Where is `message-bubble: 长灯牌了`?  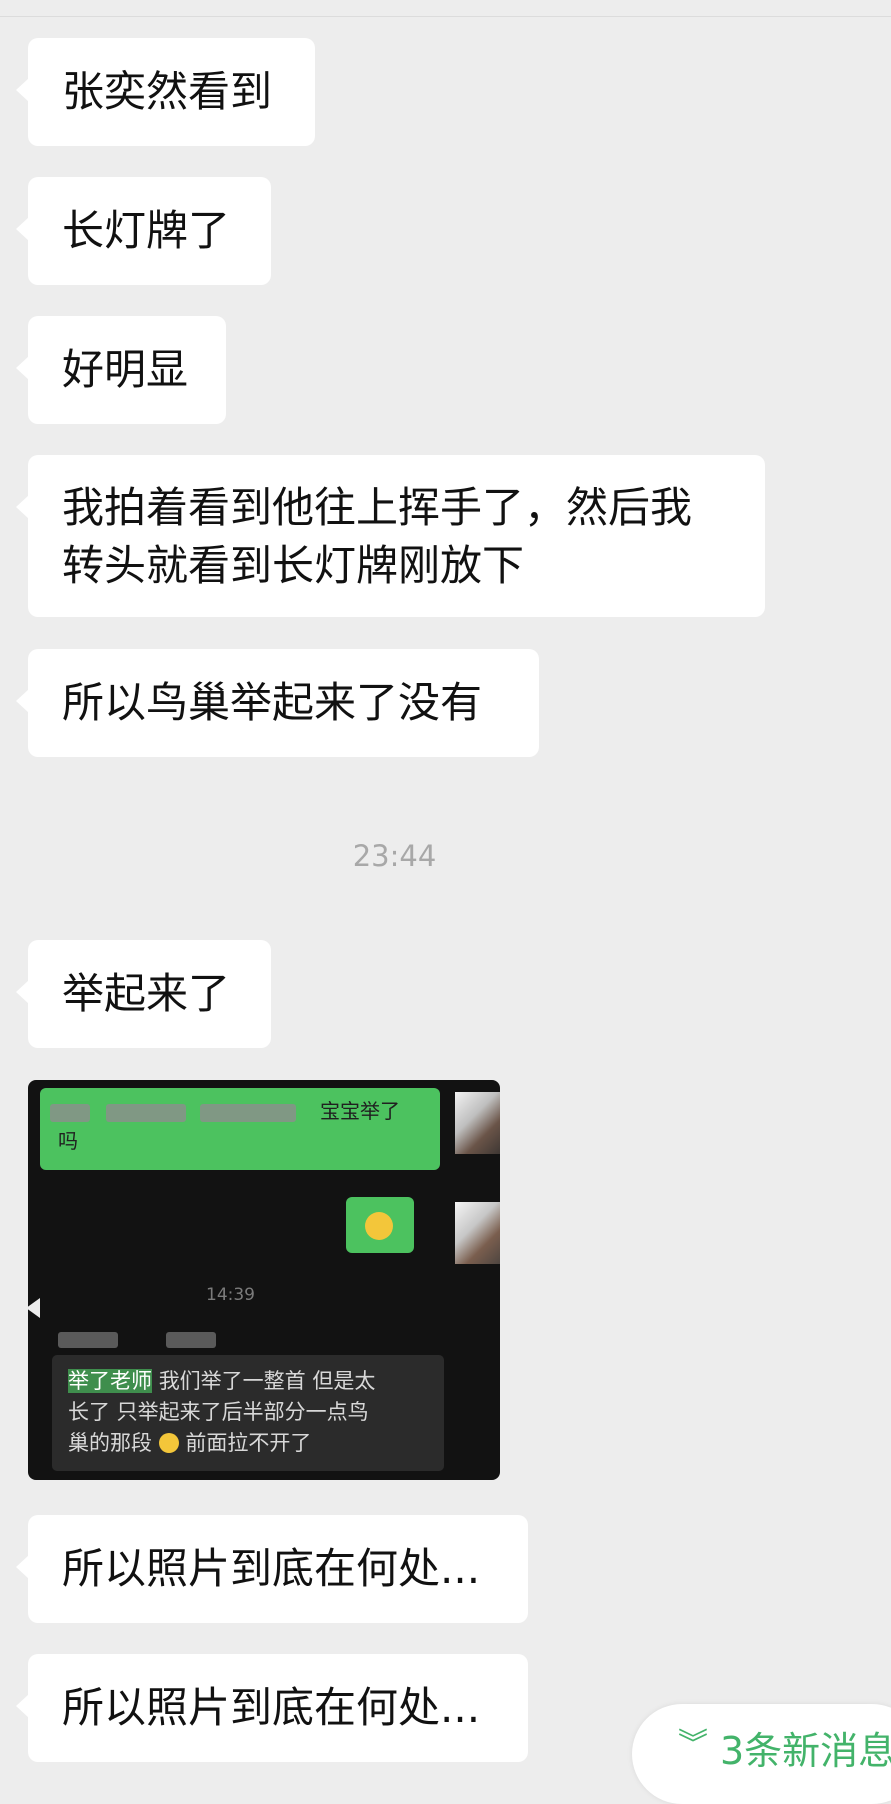
message-bubble: 长灯牌了 is located at coordinates (143, 231).